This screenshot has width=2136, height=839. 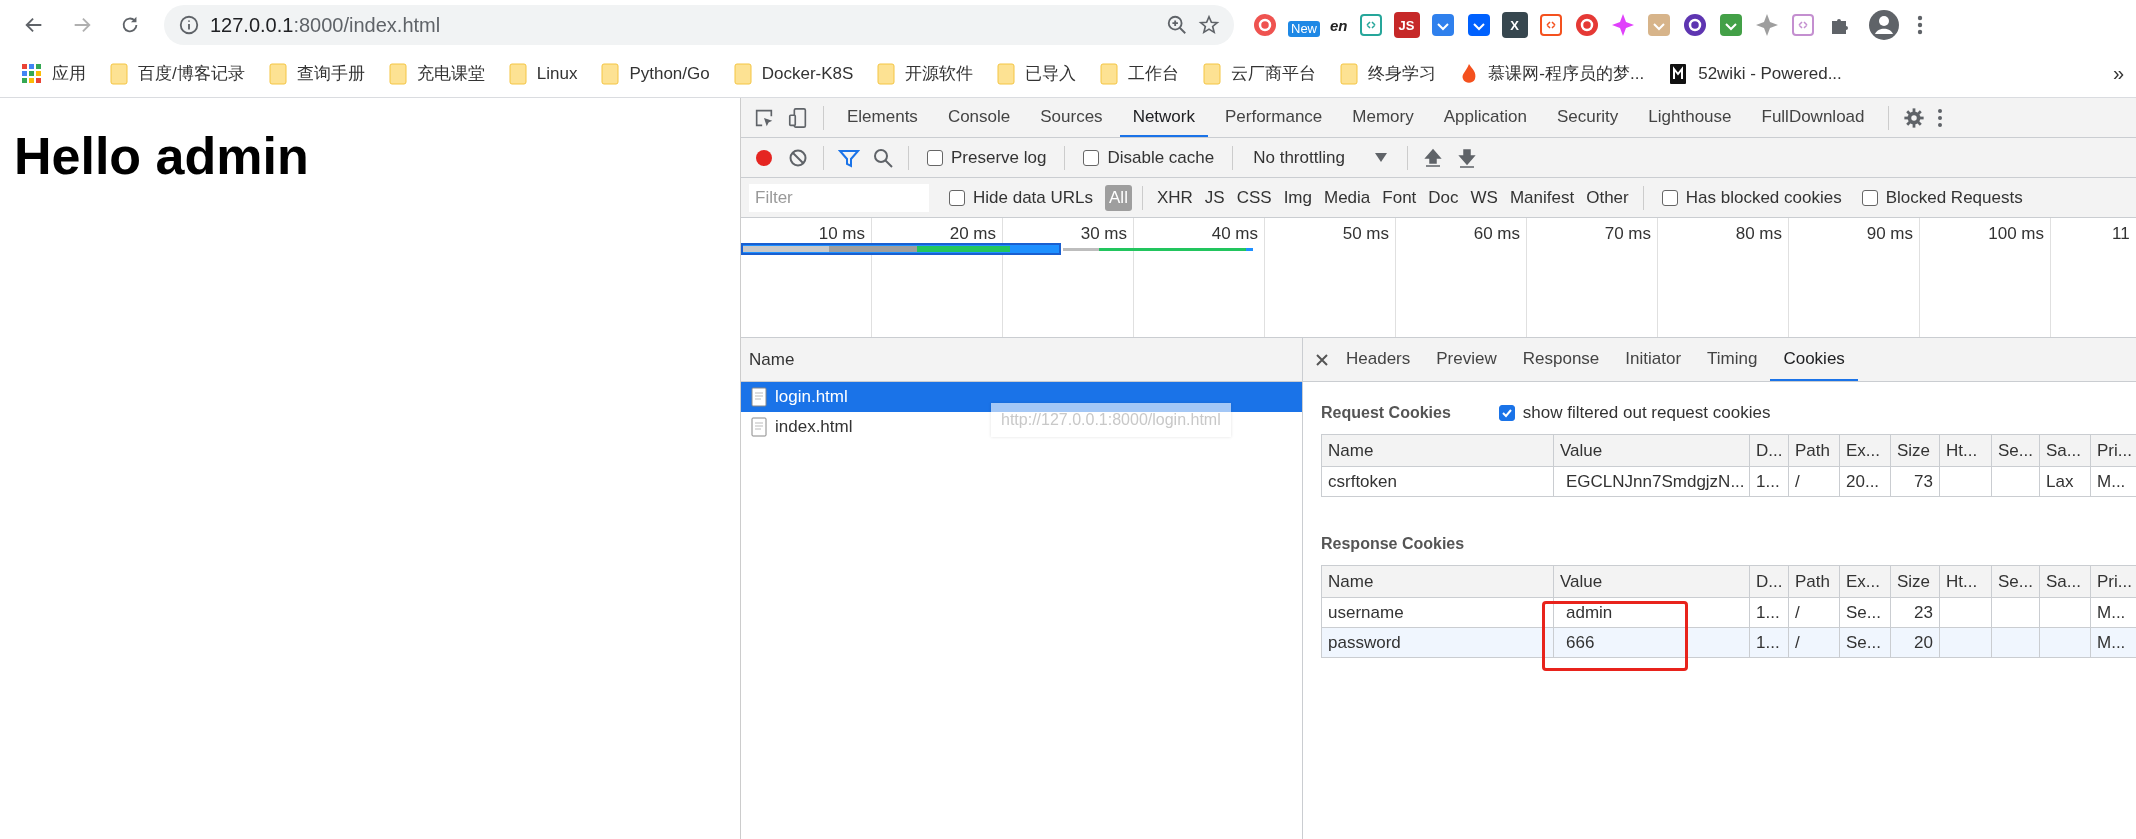 What do you see at coordinates (1260, 73) in the screenshot?
I see `bookmark: 云厂商平台` at bounding box center [1260, 73].